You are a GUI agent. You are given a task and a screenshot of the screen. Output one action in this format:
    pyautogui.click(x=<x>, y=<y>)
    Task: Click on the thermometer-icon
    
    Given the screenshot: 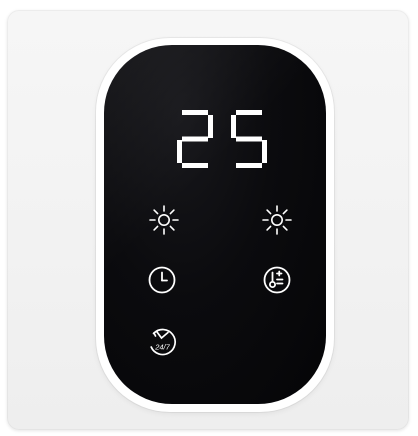 What is the action you would take?
    pyautogui.click(x=277, y=280)
    